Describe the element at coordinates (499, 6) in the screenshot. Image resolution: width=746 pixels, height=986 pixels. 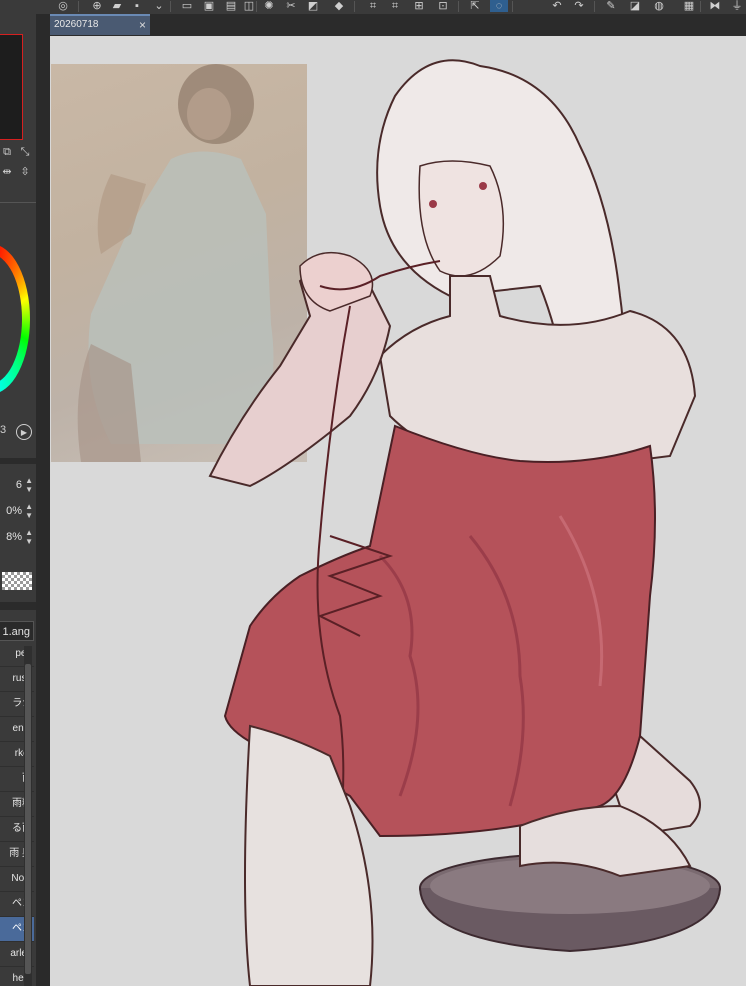
I see `ruler-curve-icon: ◌` at that location.